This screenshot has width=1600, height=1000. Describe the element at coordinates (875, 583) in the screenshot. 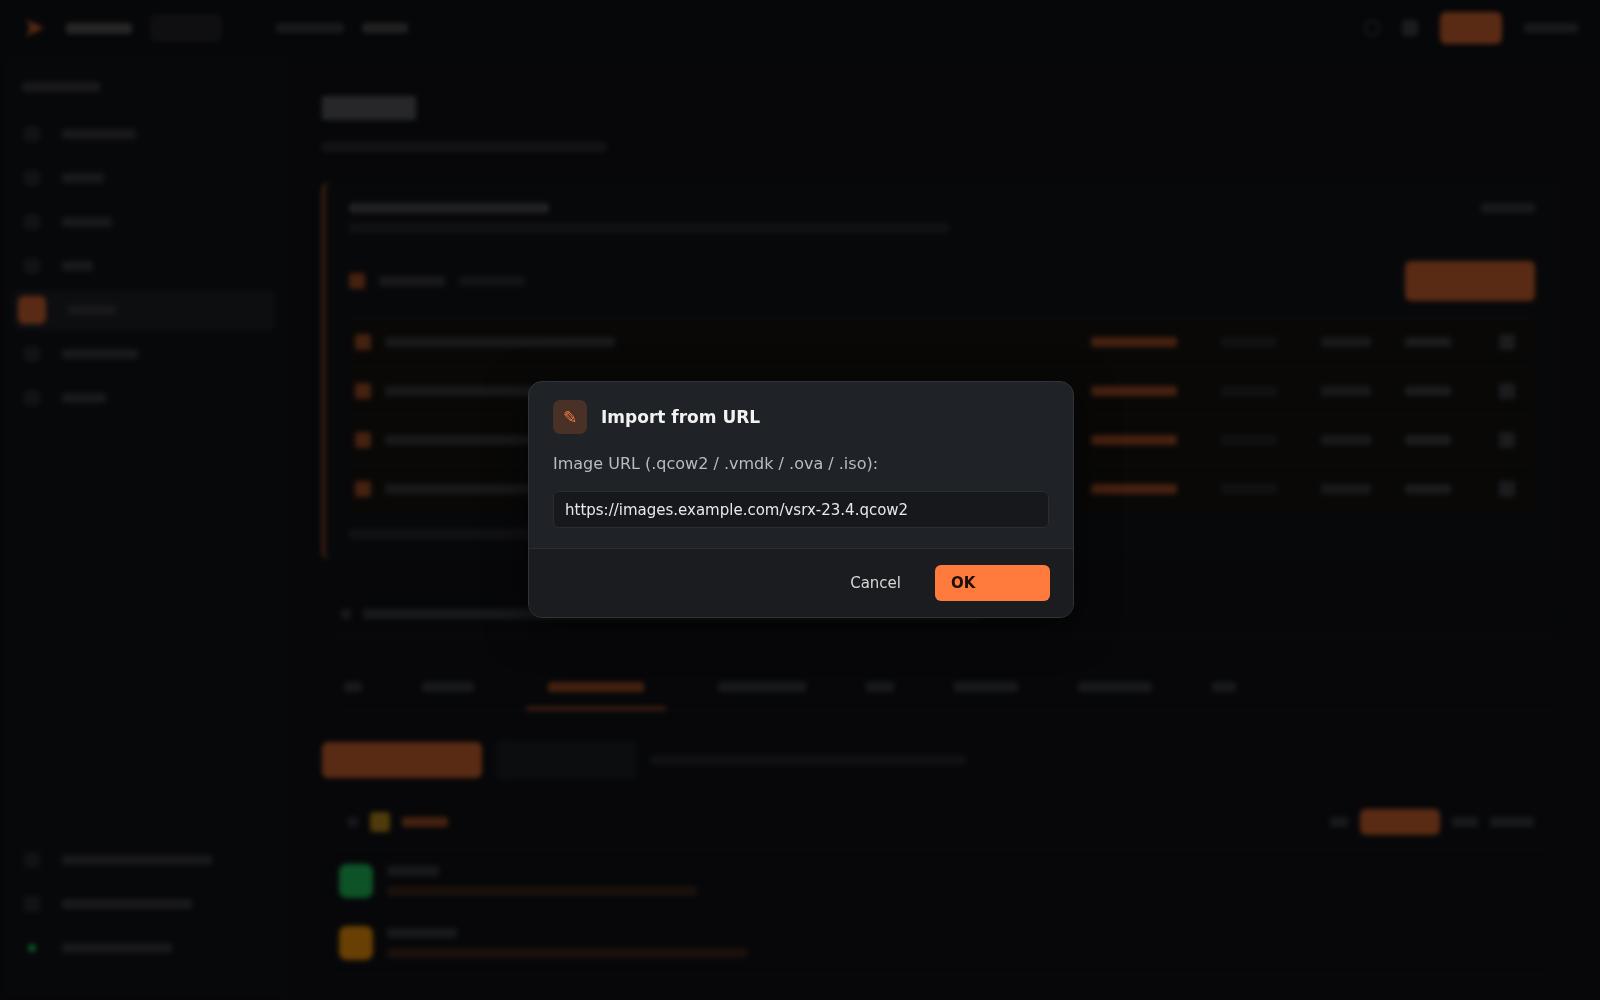

I see `cancel-button: Cancel` at that location.